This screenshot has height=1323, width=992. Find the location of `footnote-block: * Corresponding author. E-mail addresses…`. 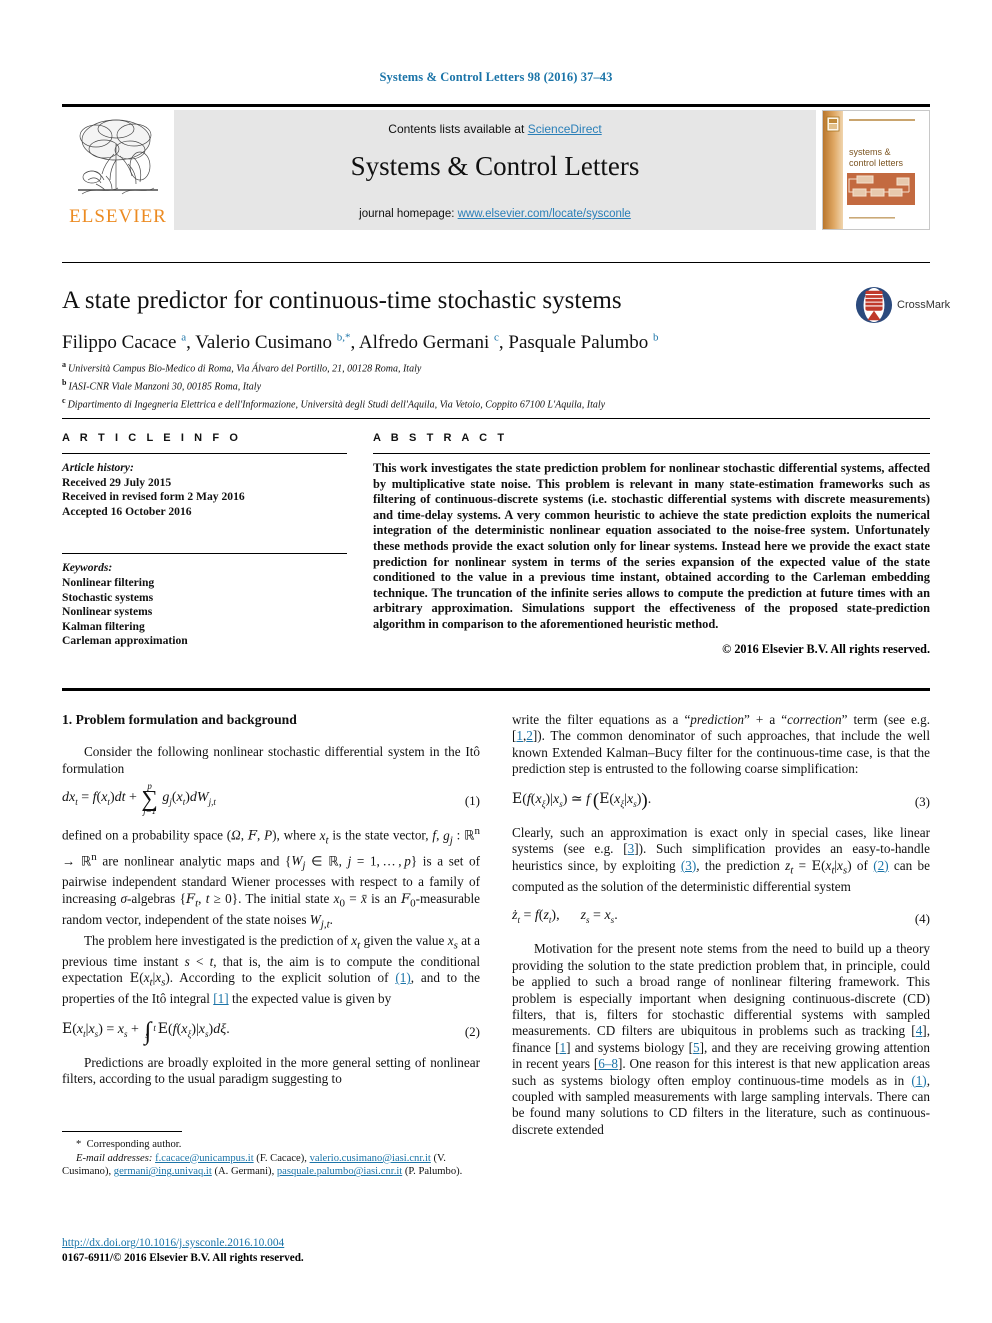

footnote-block: * Corresponding author. E-mail addresses… is located at coordinates (271, 1155).